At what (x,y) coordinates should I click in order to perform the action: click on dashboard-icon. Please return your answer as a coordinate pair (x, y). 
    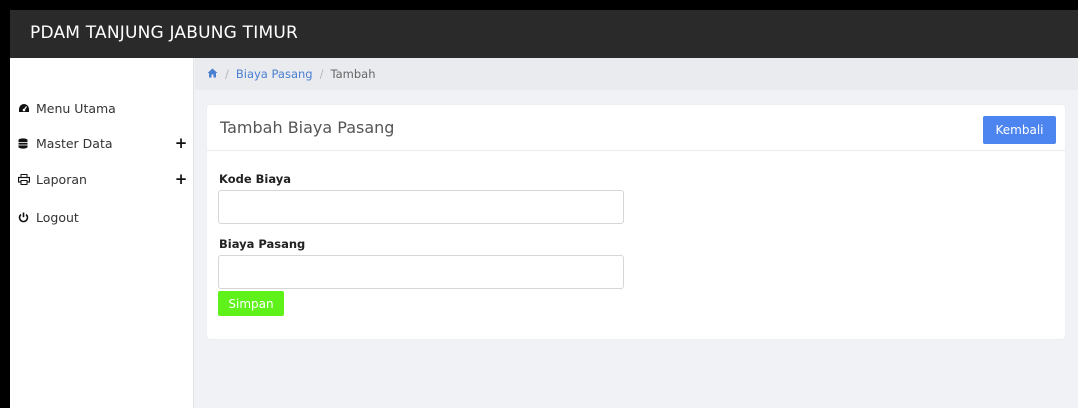
    Looking at the image, I should click on (27, 108).